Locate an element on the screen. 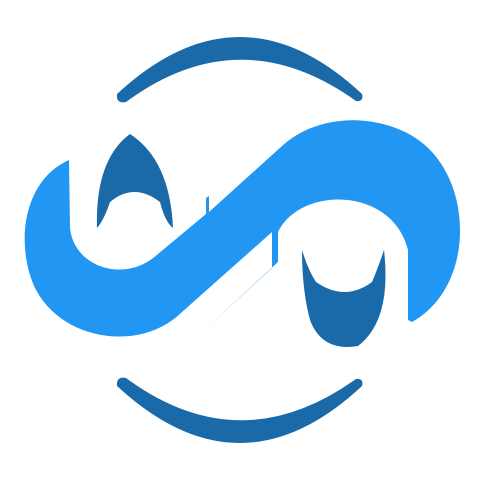 The image size is (480, 480). top-arc-shape is located at coordinates (239, 70).